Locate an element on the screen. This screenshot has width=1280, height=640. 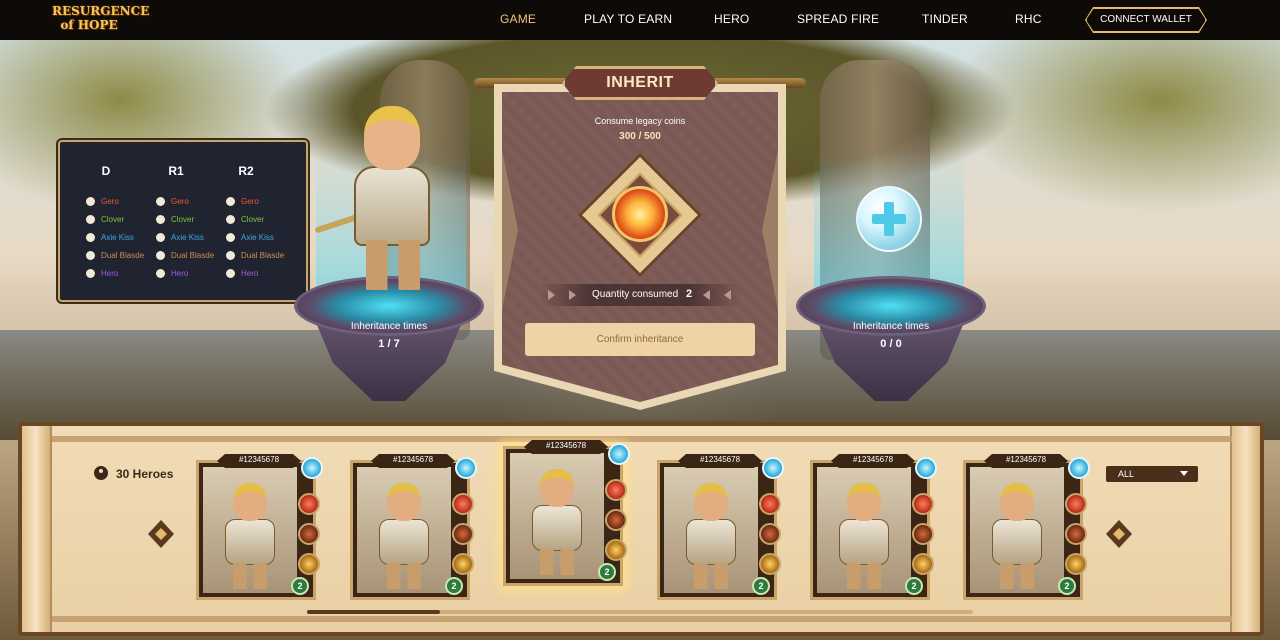
confirm-inheritance-button: Confirm inheritance is located at coordinates (640, 339).